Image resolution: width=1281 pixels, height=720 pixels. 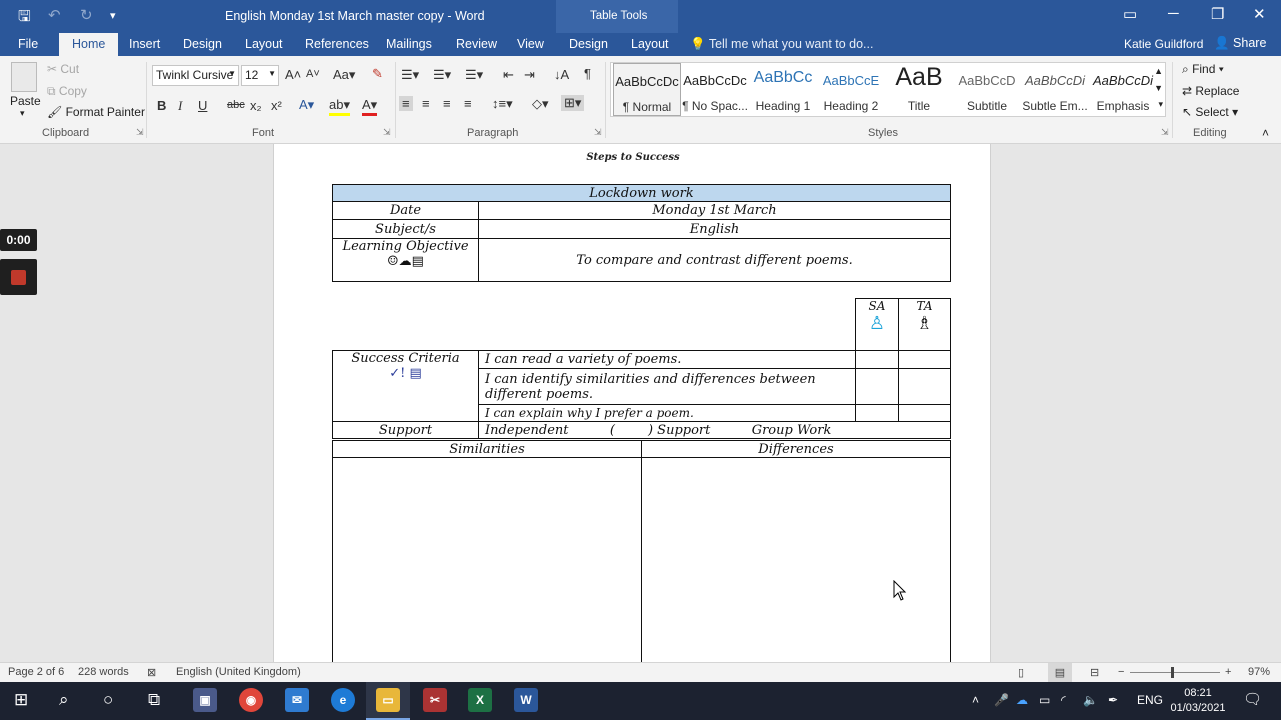 I want to click on battery-icon: ▭, so click(x=1044, y=700).